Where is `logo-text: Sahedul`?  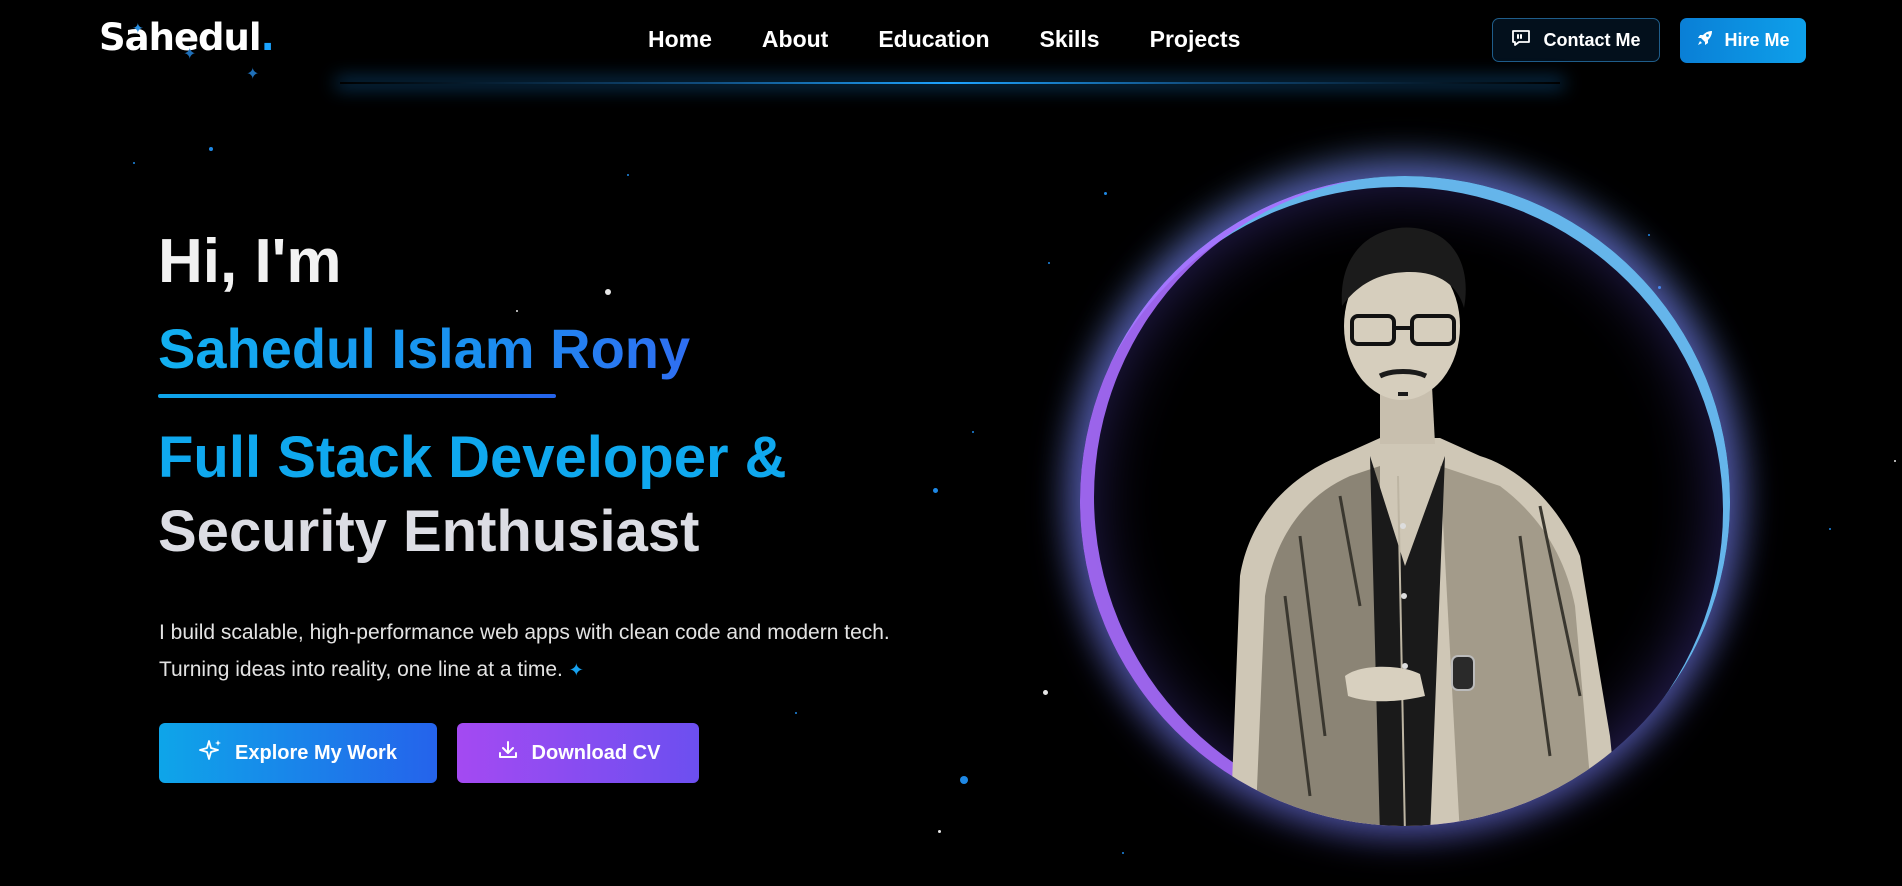
logo-text: Sahedul is located at coordinates (180, 37).